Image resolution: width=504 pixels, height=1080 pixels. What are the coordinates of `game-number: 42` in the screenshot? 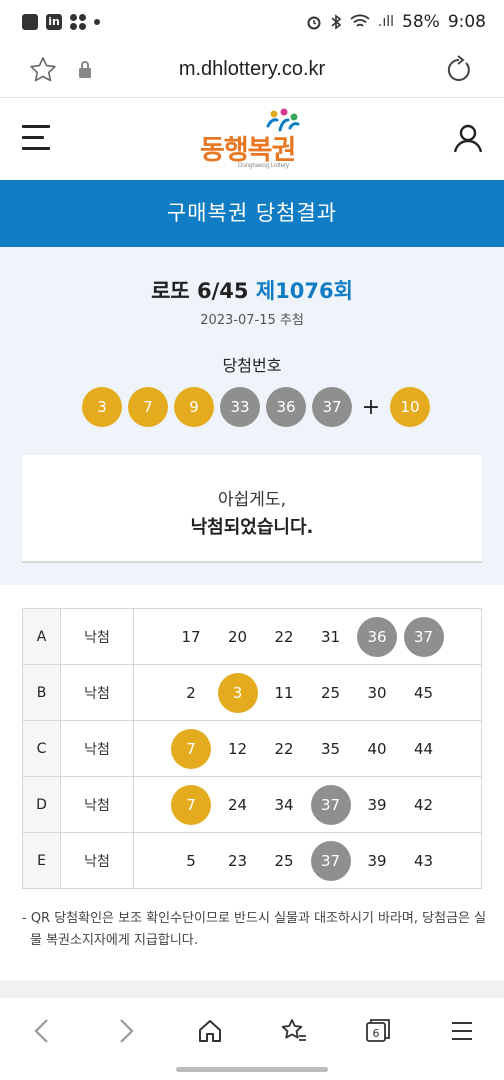 It's located at (423, 804).